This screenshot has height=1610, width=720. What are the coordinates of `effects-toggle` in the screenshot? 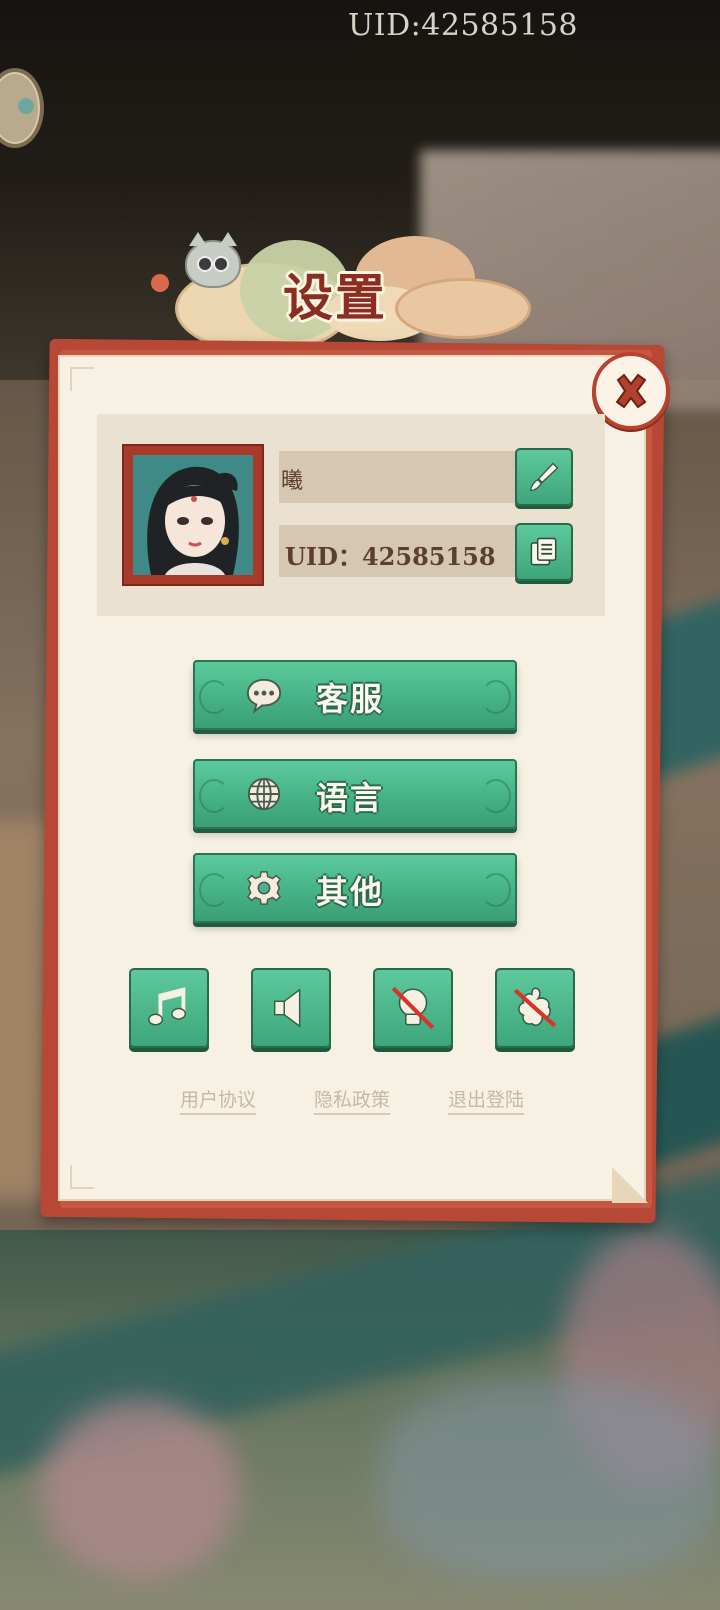 It's located at (535, 1008).